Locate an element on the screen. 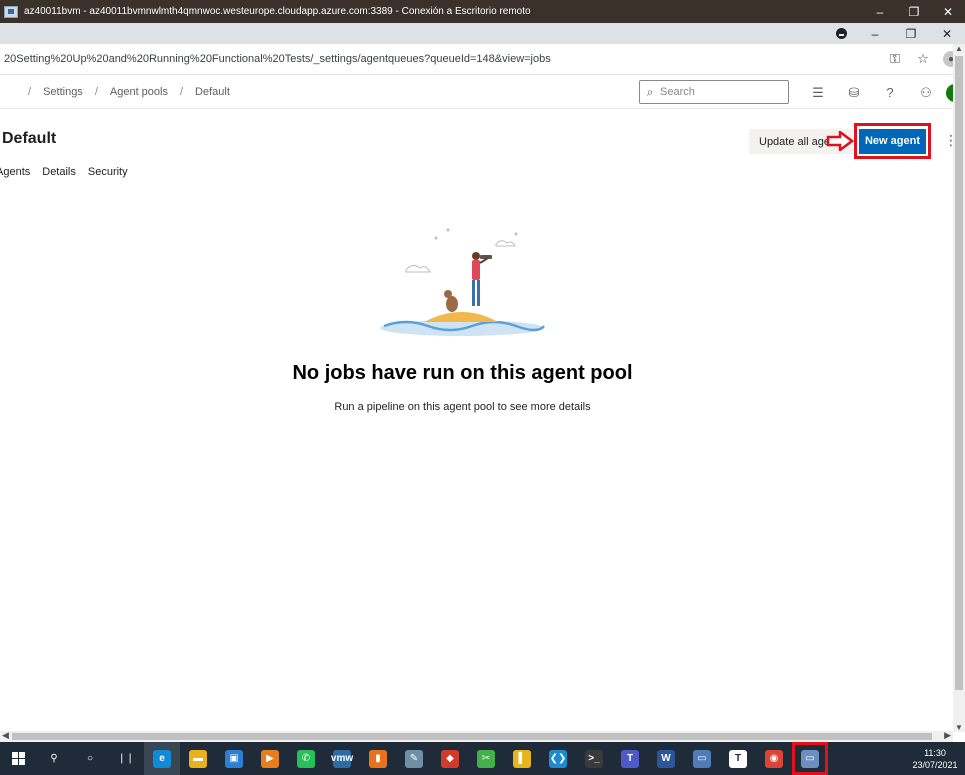  clock-time: 11:30 is located at coordinates (935, 752).